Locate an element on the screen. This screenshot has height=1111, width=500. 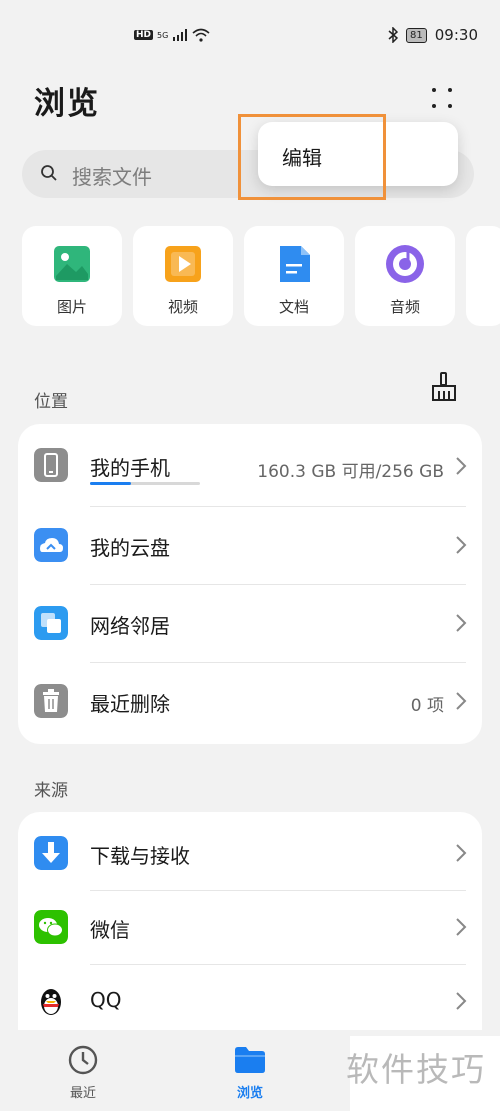
deleted-count: 0 项 is located at coordinates (427, 706).